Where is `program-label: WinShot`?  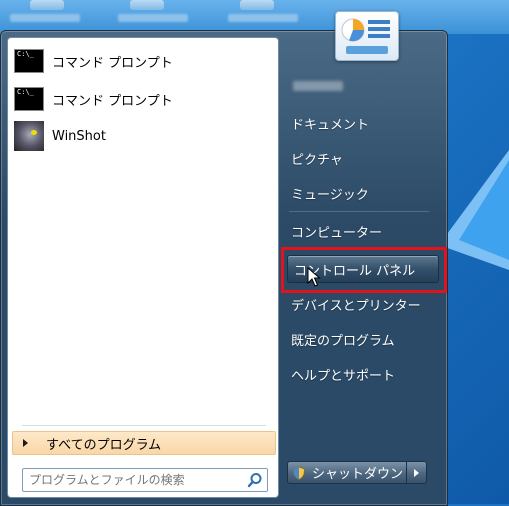
program-label: WinShot is located at coordinates (79, 136).